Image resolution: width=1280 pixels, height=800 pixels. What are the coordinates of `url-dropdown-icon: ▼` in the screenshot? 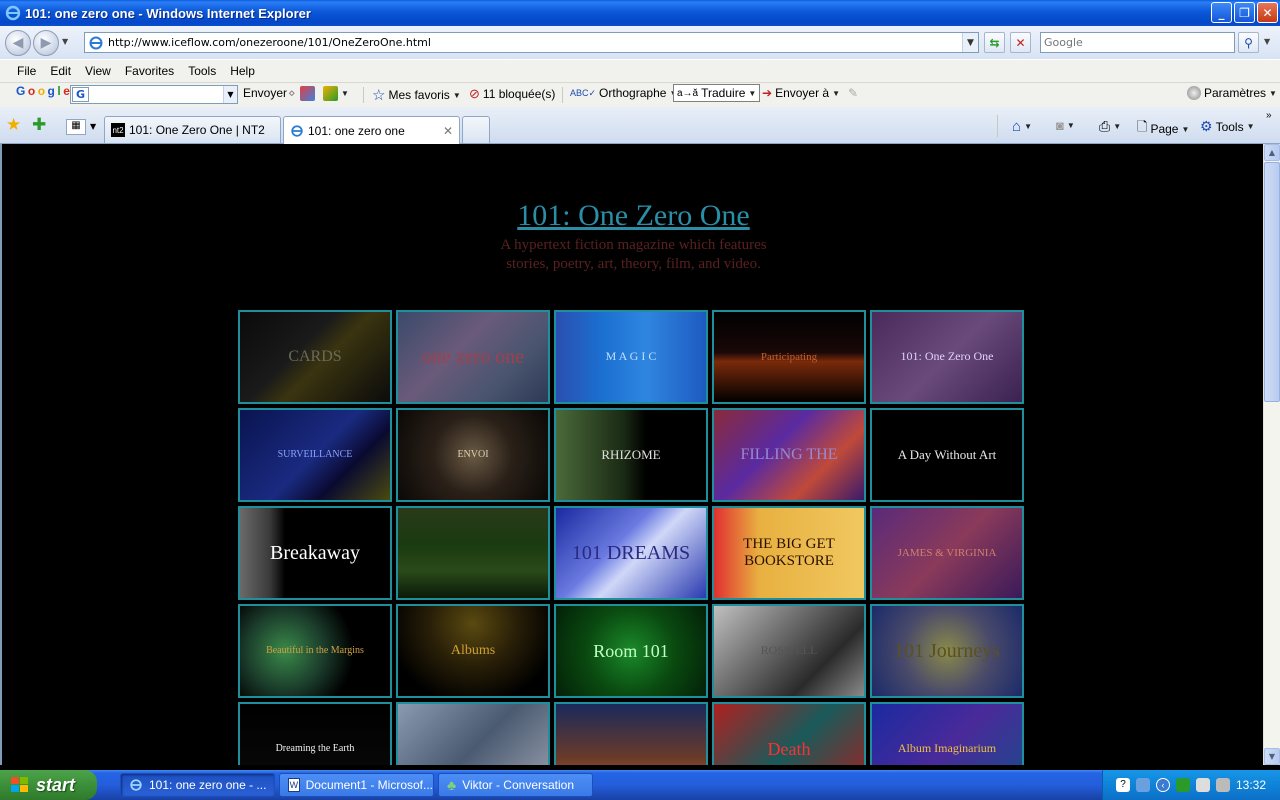 It's located at (970, 42).